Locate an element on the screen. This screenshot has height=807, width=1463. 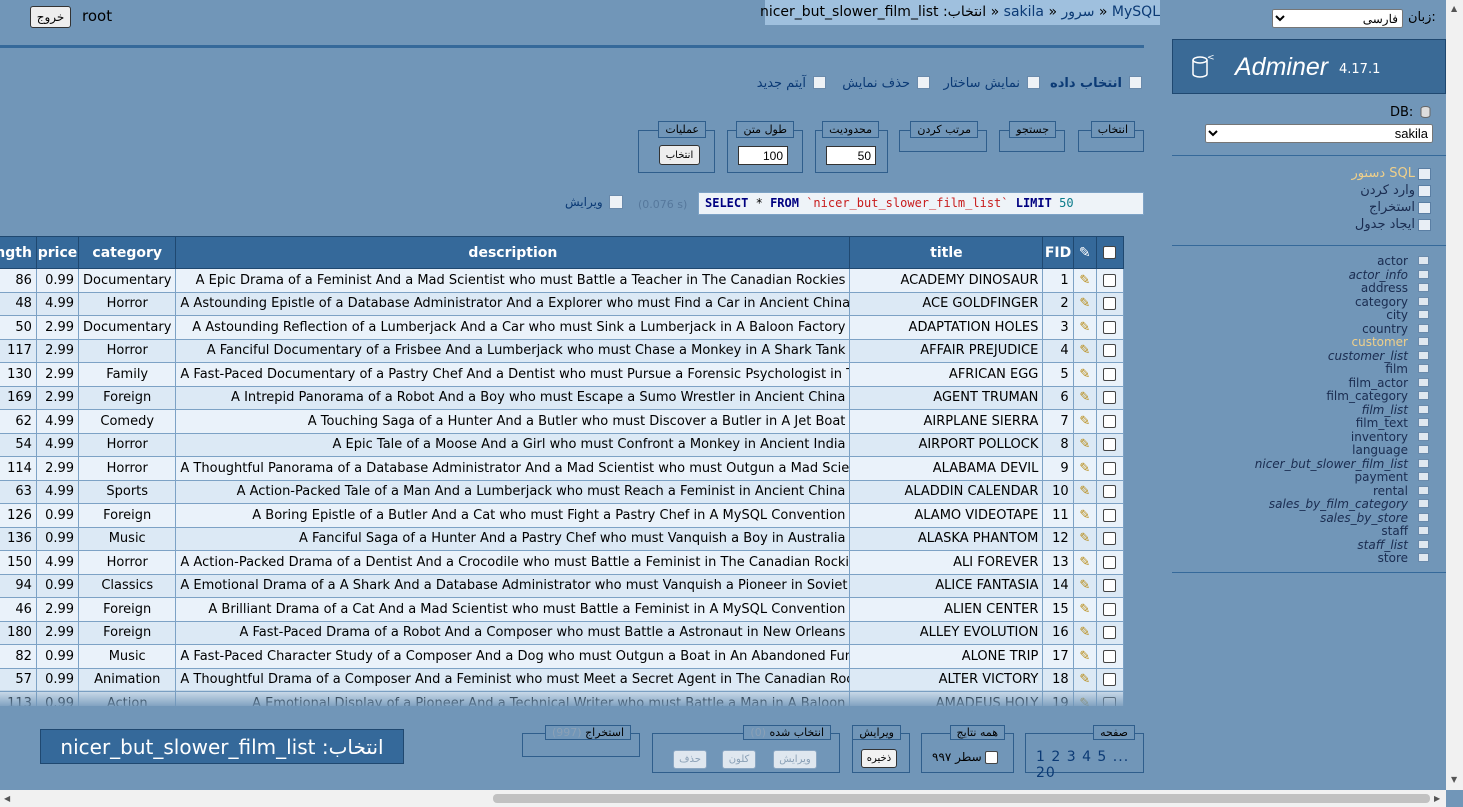
clone-selected-button: کلون is located at coordinates (739, 759).